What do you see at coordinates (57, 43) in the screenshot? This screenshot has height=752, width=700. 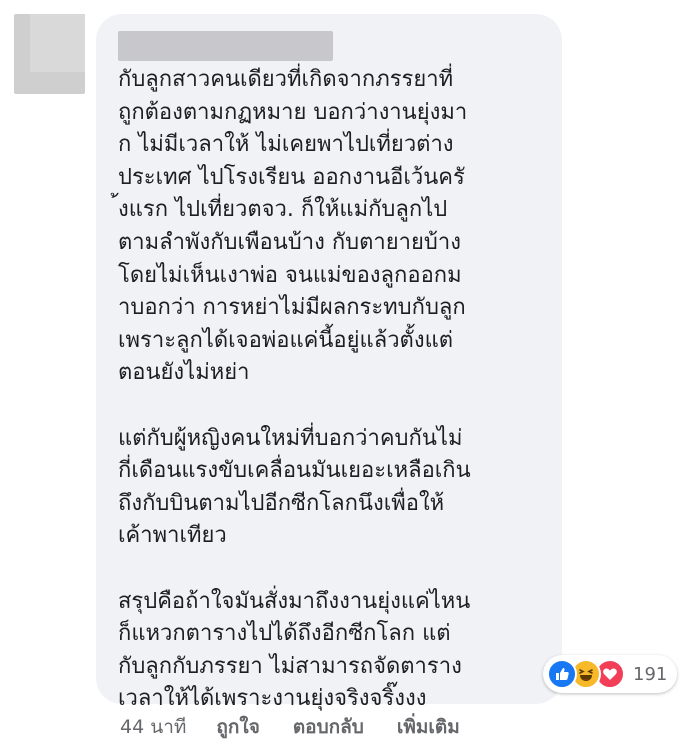 I see `avatar-image-blurred` at bounding box center [57, 43].